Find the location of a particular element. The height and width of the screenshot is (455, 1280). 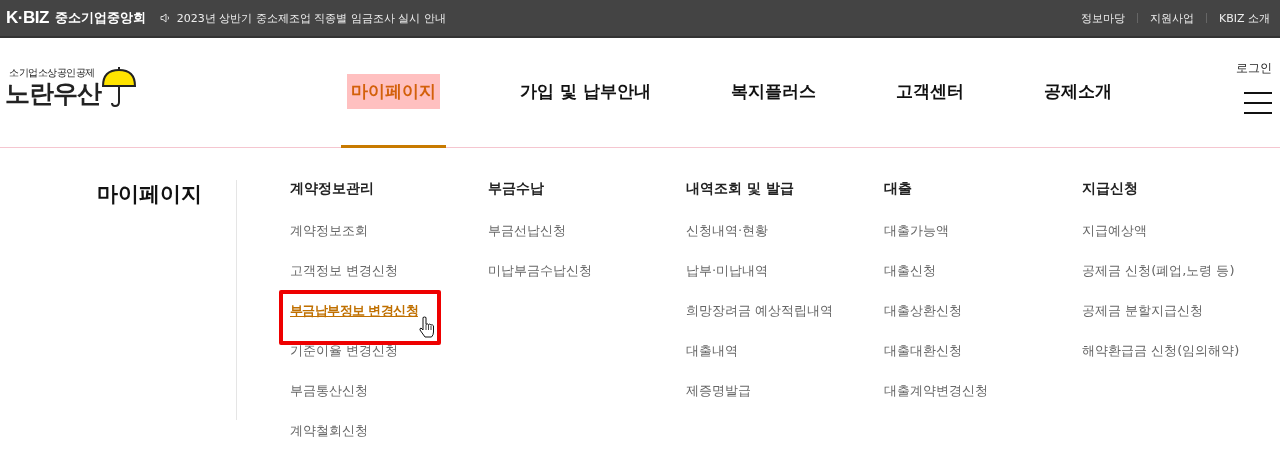

column-heading: 대출 is located at coordinates (898, 189).